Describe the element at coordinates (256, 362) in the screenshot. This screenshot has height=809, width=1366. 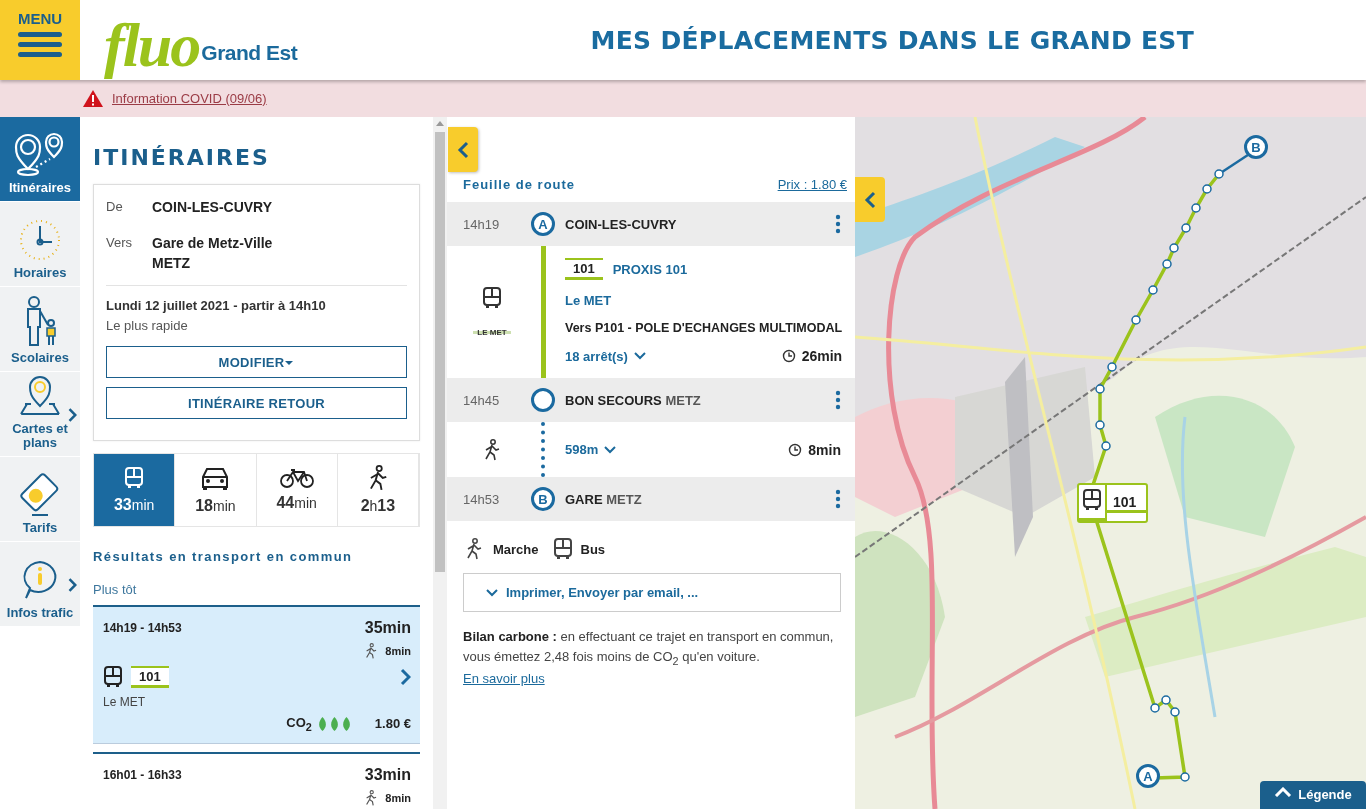
I see `modify-button: MODIFIER` at that location.